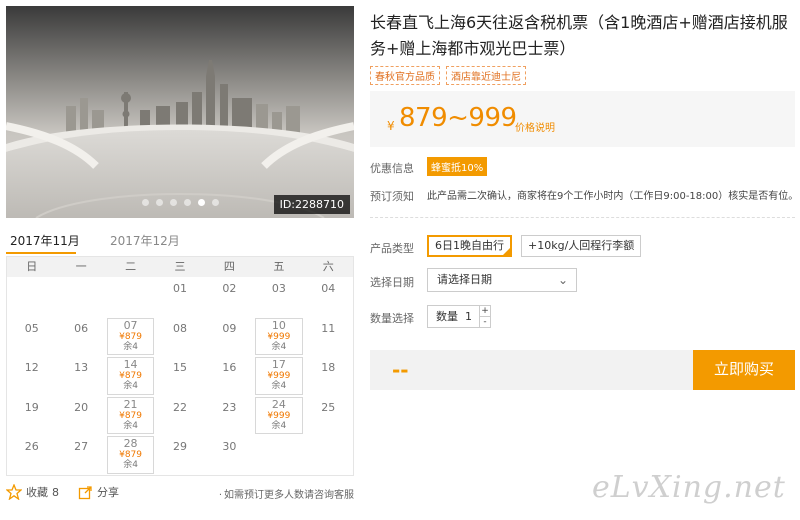 Image resolution: width=800 pixels, height=520 pixels. Describe the element at coordinates (55, 492) in the screenshot. I see `favorite-count: 8` at that location.